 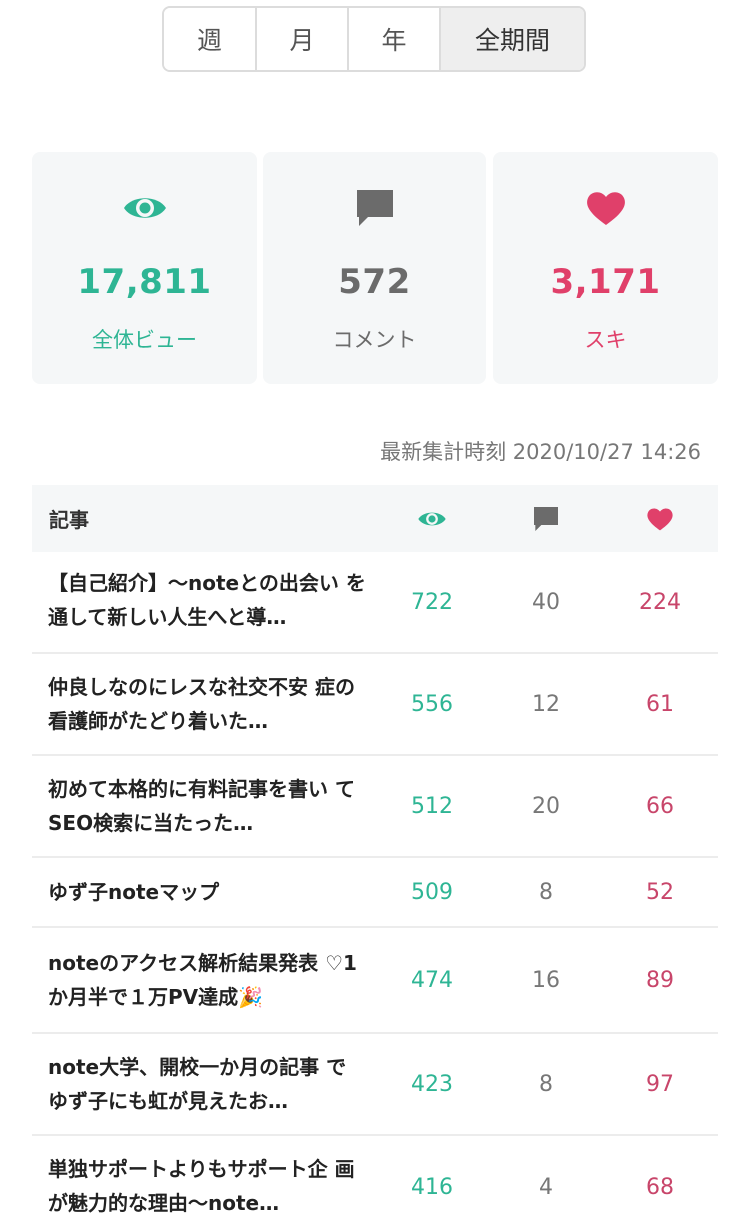 I want to click on tab-week: 週, so click(x=210, y=39).